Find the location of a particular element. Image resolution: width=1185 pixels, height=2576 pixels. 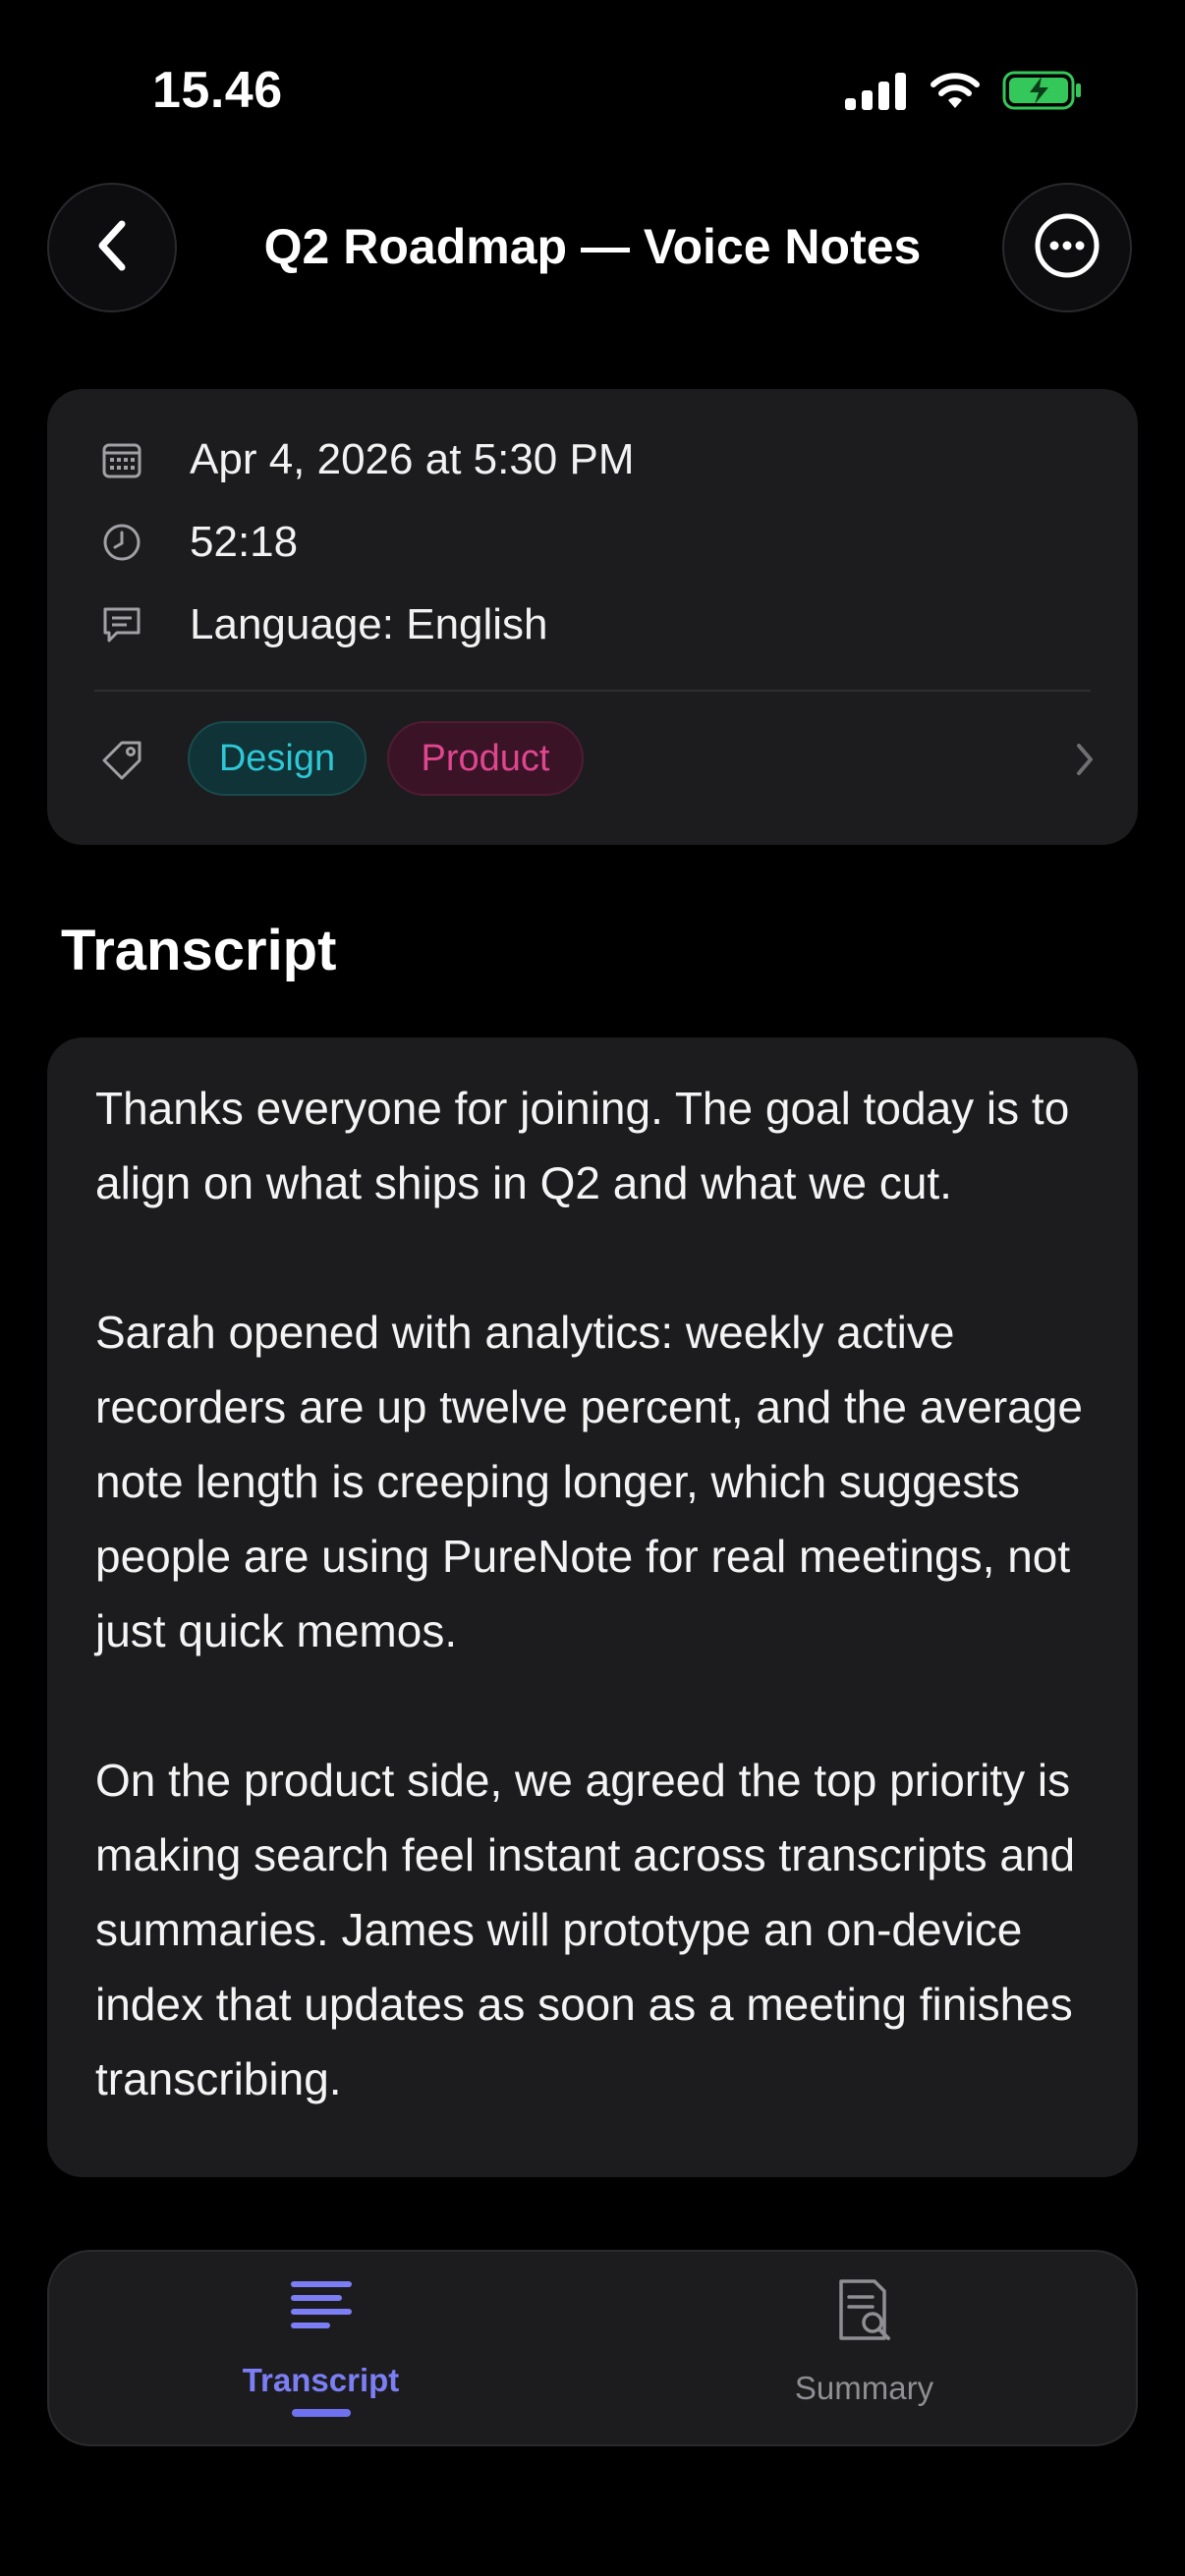

bottom-tab-bar: Transcript Summary is located at coordinates (592, 2348).